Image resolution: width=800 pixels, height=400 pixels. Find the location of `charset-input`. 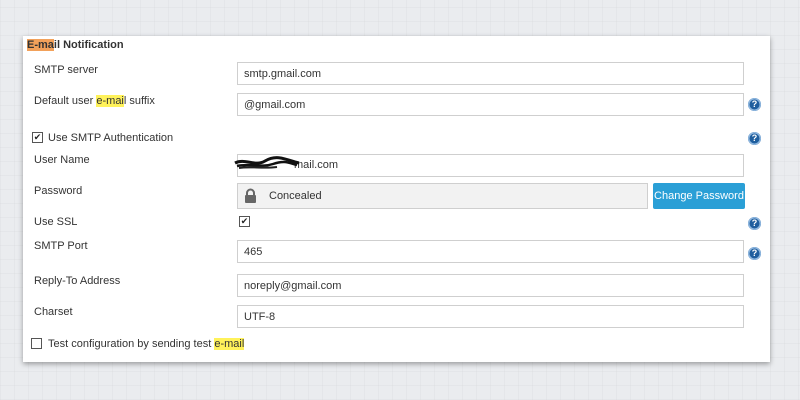

charset-input is located at coordinates (490, 316).